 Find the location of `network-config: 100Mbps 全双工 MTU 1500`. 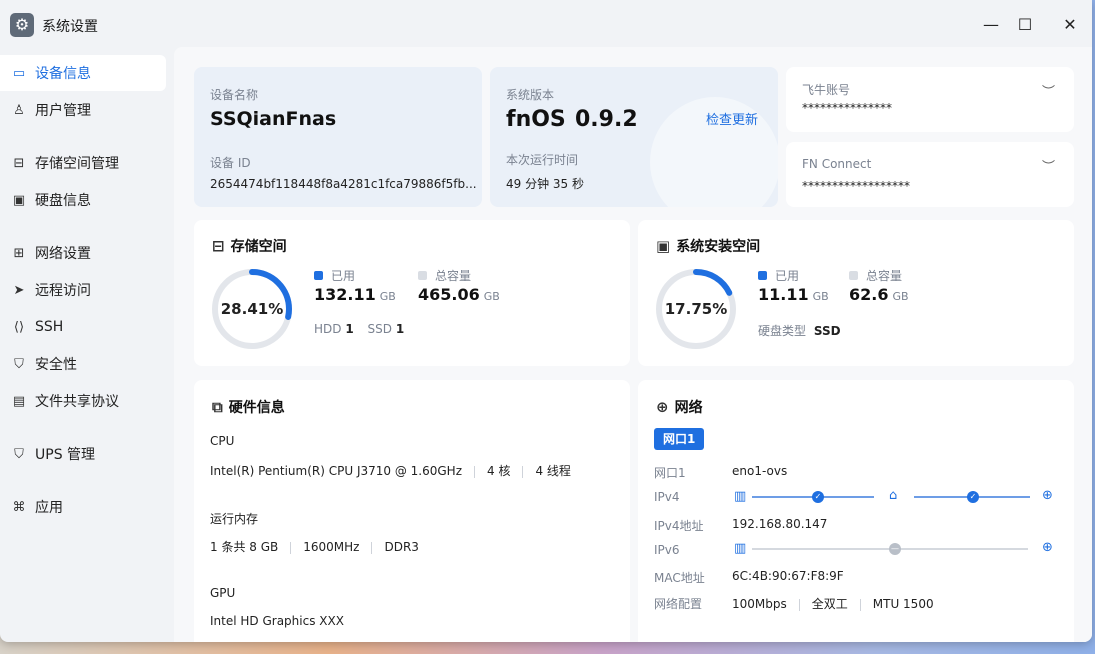

network-config: 100Mbps 全双工 MTU 1500 is located at coordinates (833, 603).